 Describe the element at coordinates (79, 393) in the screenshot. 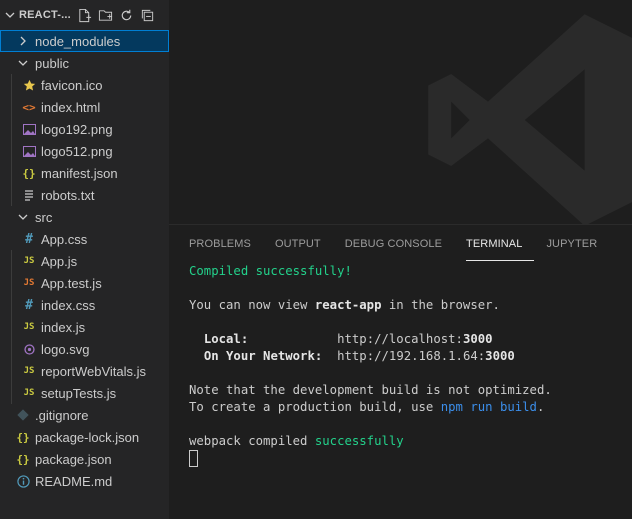

I see `tree-item-label: setupTests.js` at that location.